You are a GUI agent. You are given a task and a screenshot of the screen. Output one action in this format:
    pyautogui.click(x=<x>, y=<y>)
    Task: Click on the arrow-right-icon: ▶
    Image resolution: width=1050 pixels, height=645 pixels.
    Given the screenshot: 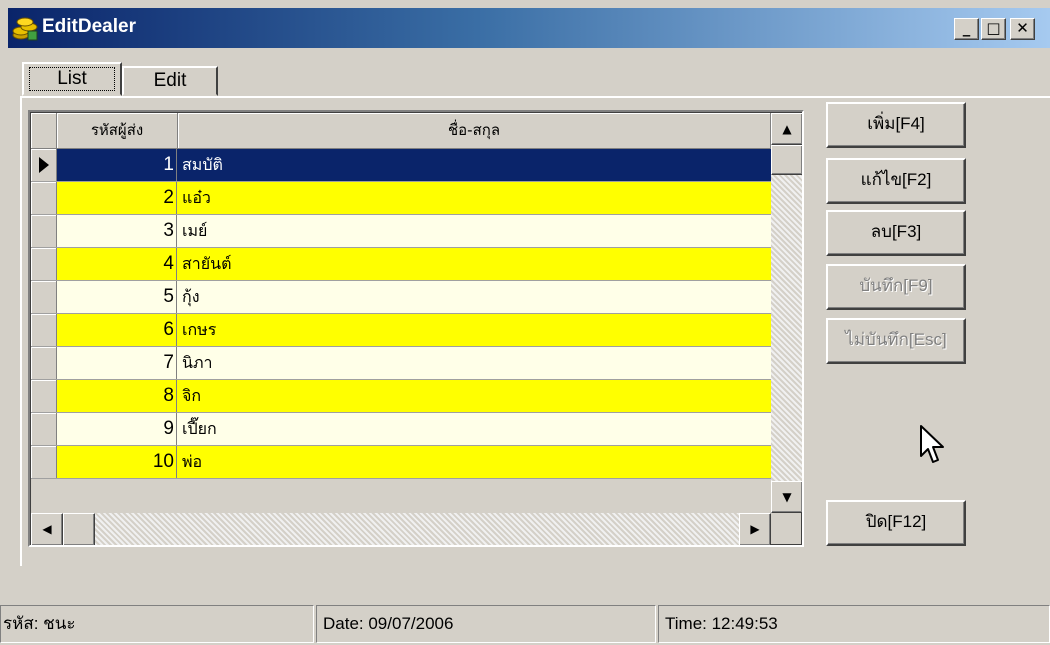 What is the action you would take?
    pyautogui.click(x=755, y=529)
    